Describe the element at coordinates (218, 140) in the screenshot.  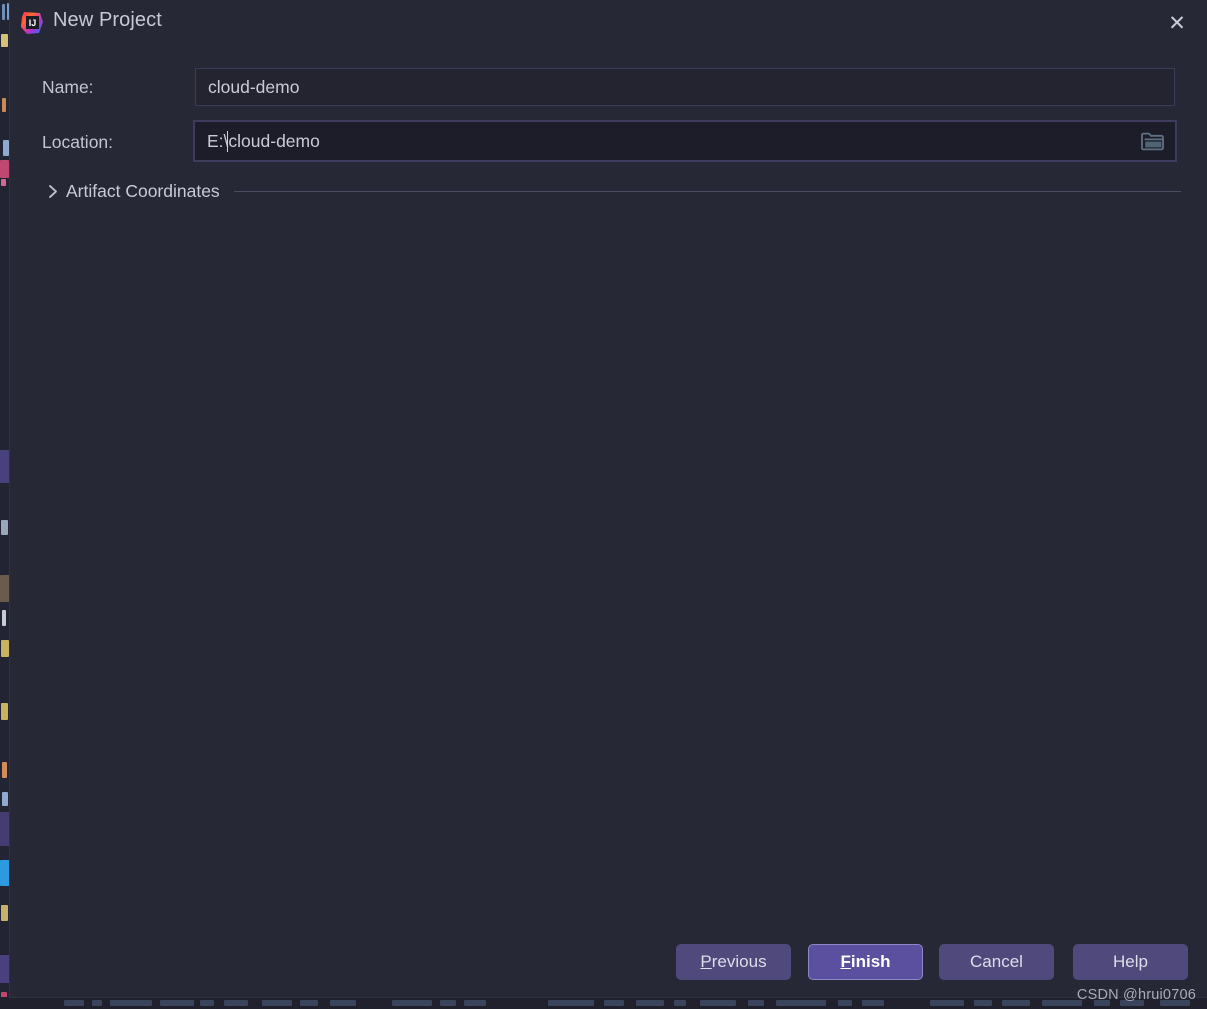
I see `location-value-before-caret: E:\` at that location.